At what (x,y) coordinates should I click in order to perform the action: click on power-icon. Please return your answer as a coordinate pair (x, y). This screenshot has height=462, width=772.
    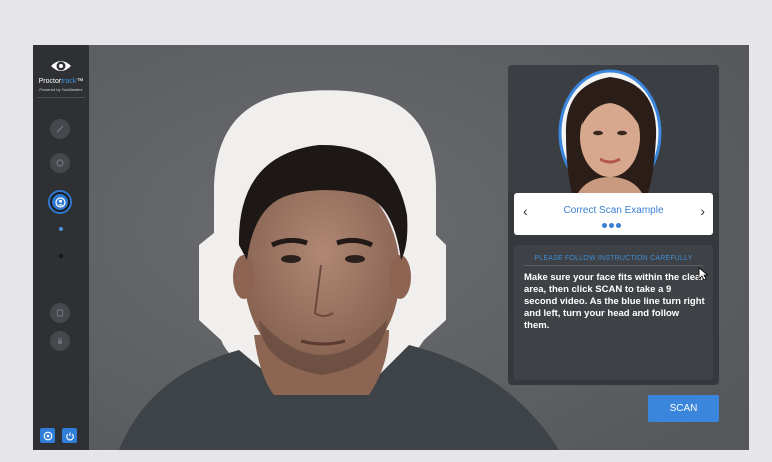
    Looking at the image, I should click on (69, 436).